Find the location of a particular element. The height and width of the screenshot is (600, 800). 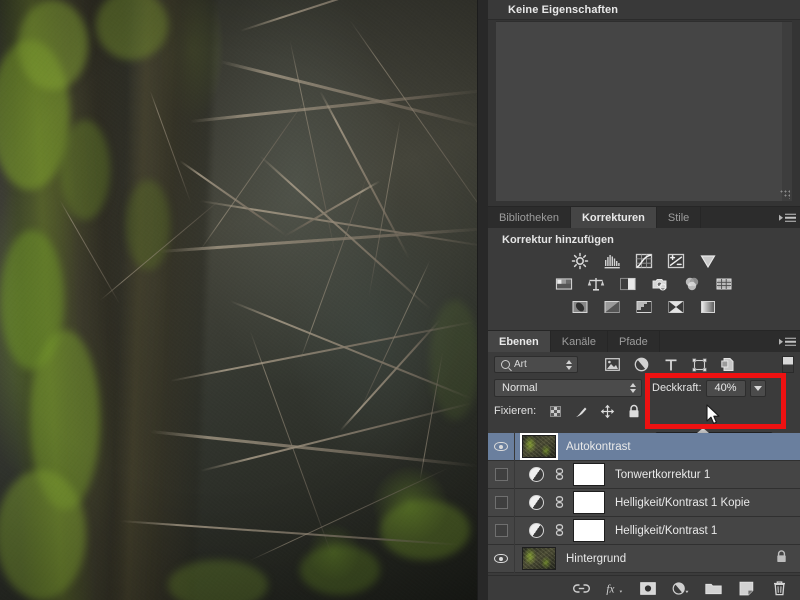

color-lookup-icon is located at coordinates (724, 283).